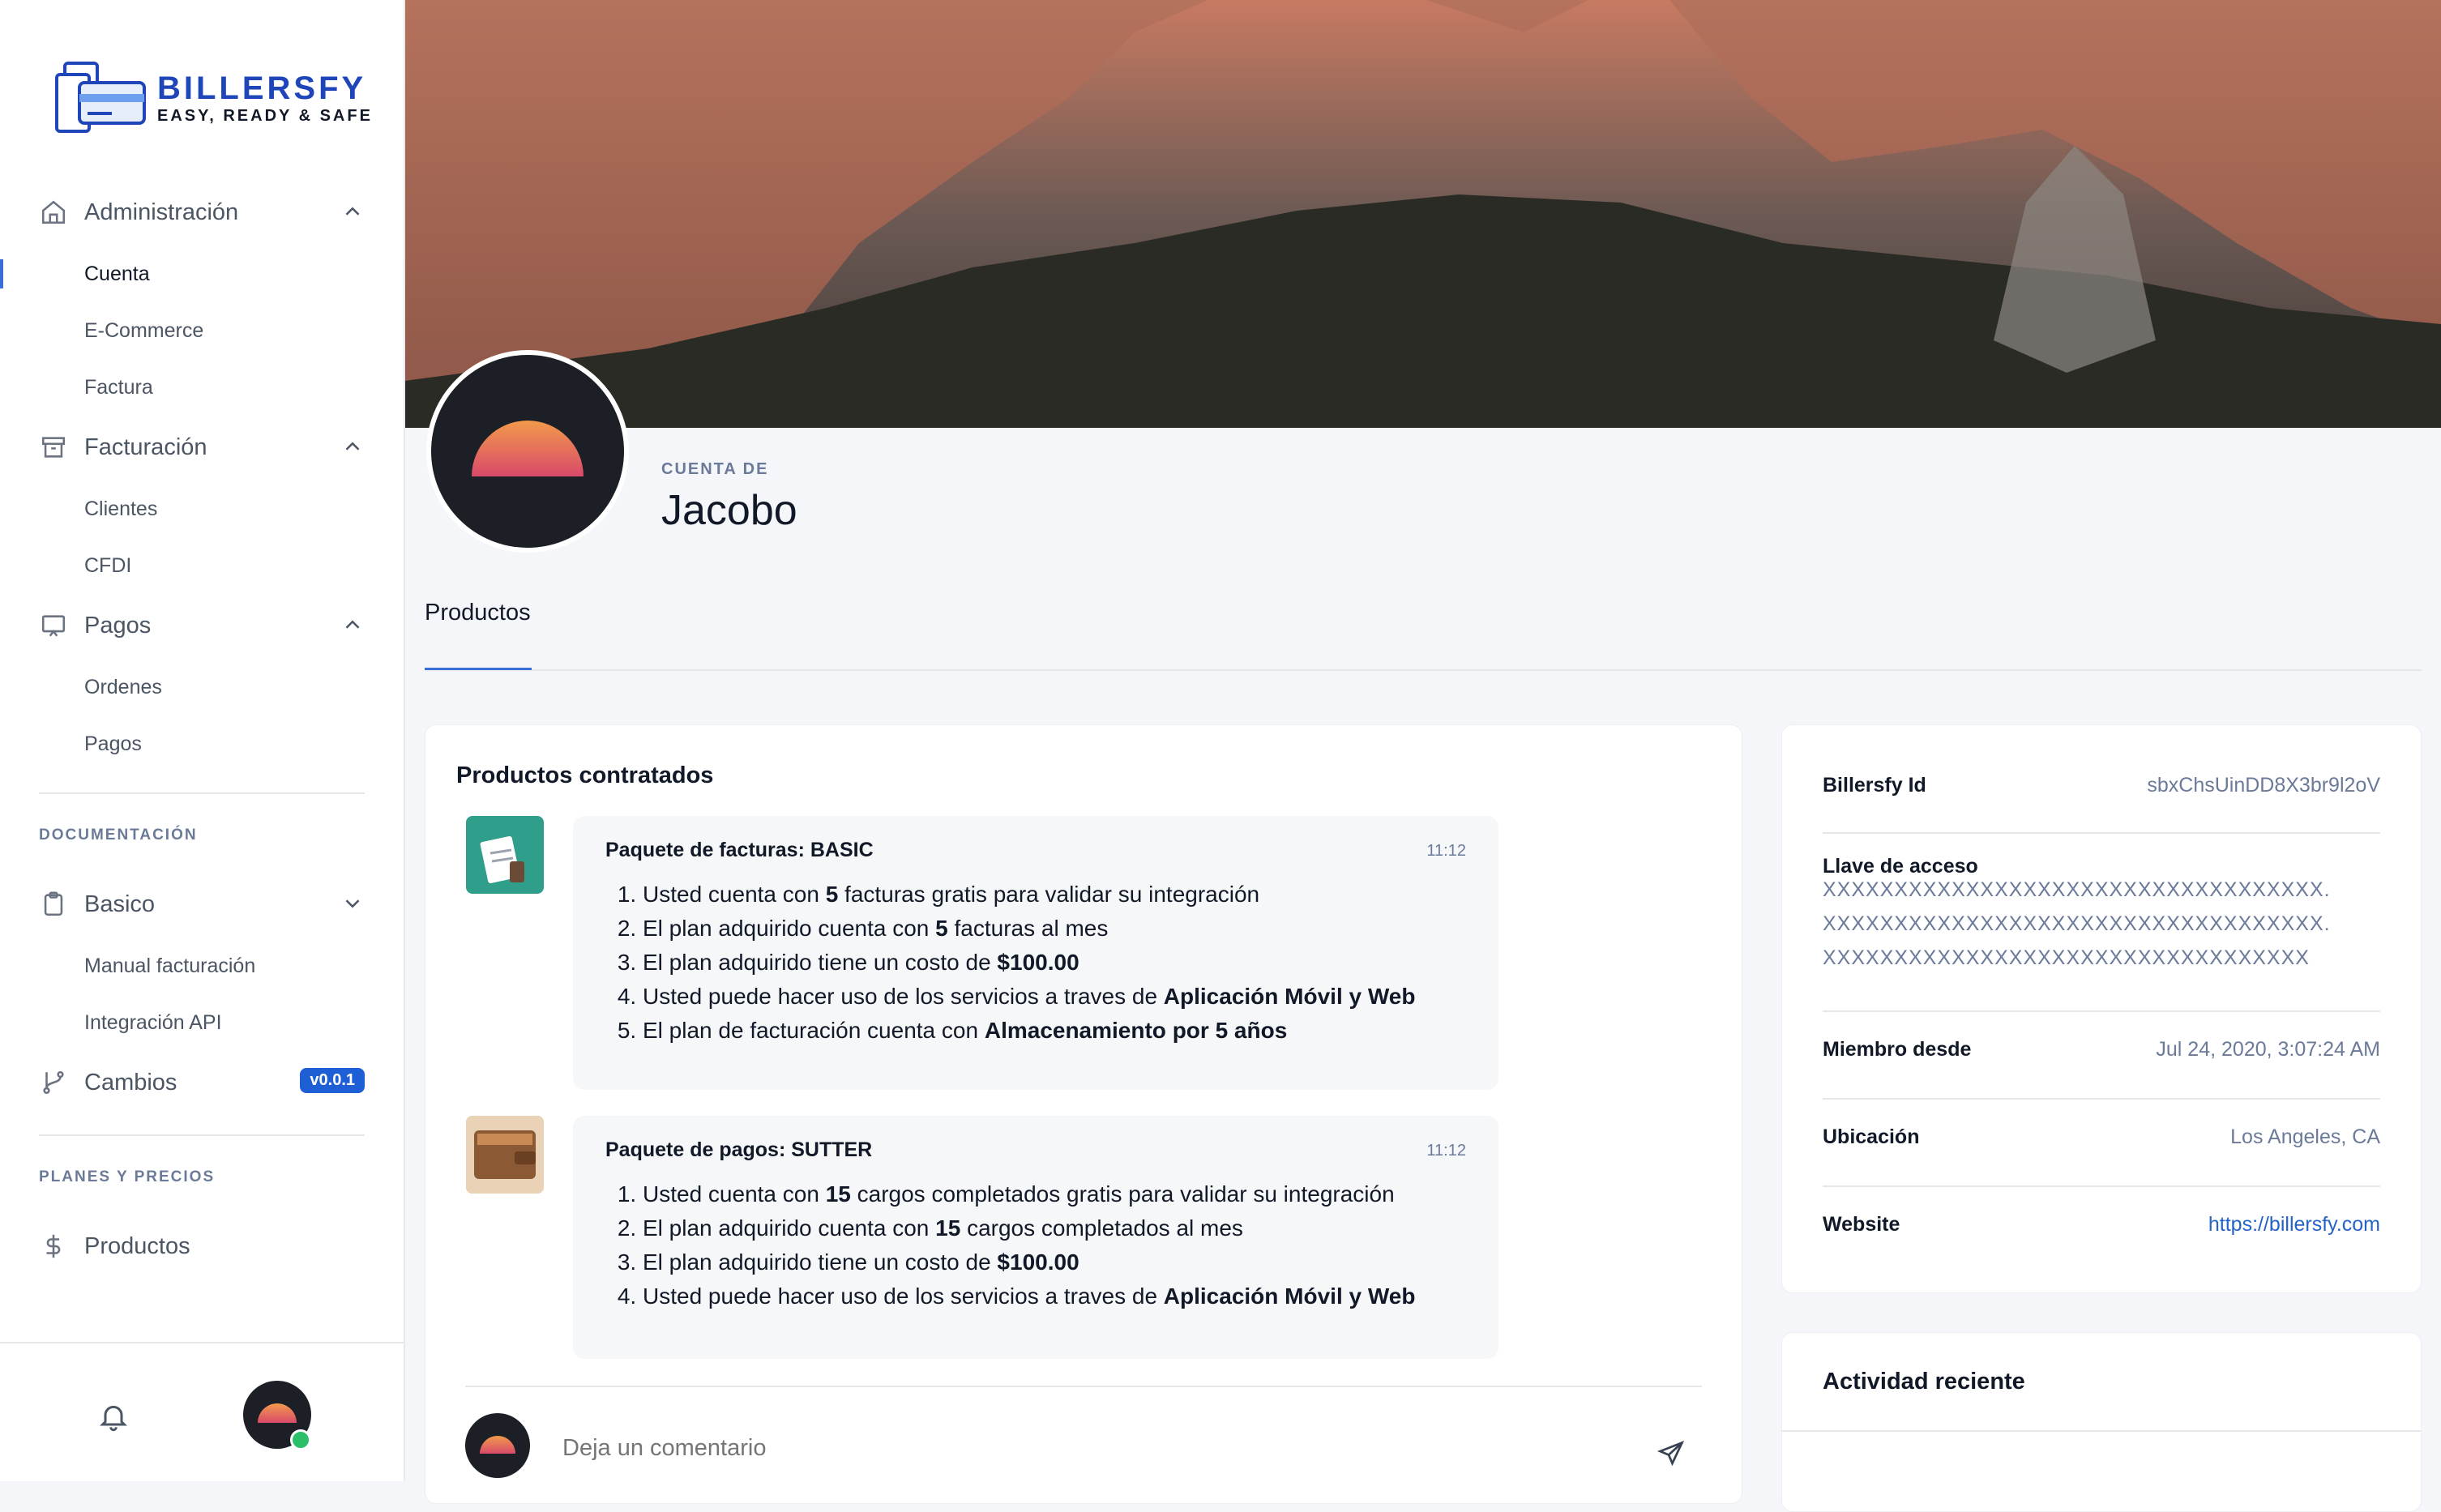 The width and height of the screenshot is (2441, 1512). Describe the element at coordinates (53, 904) in the screenshot. I see `clipboard-icon` at that location.